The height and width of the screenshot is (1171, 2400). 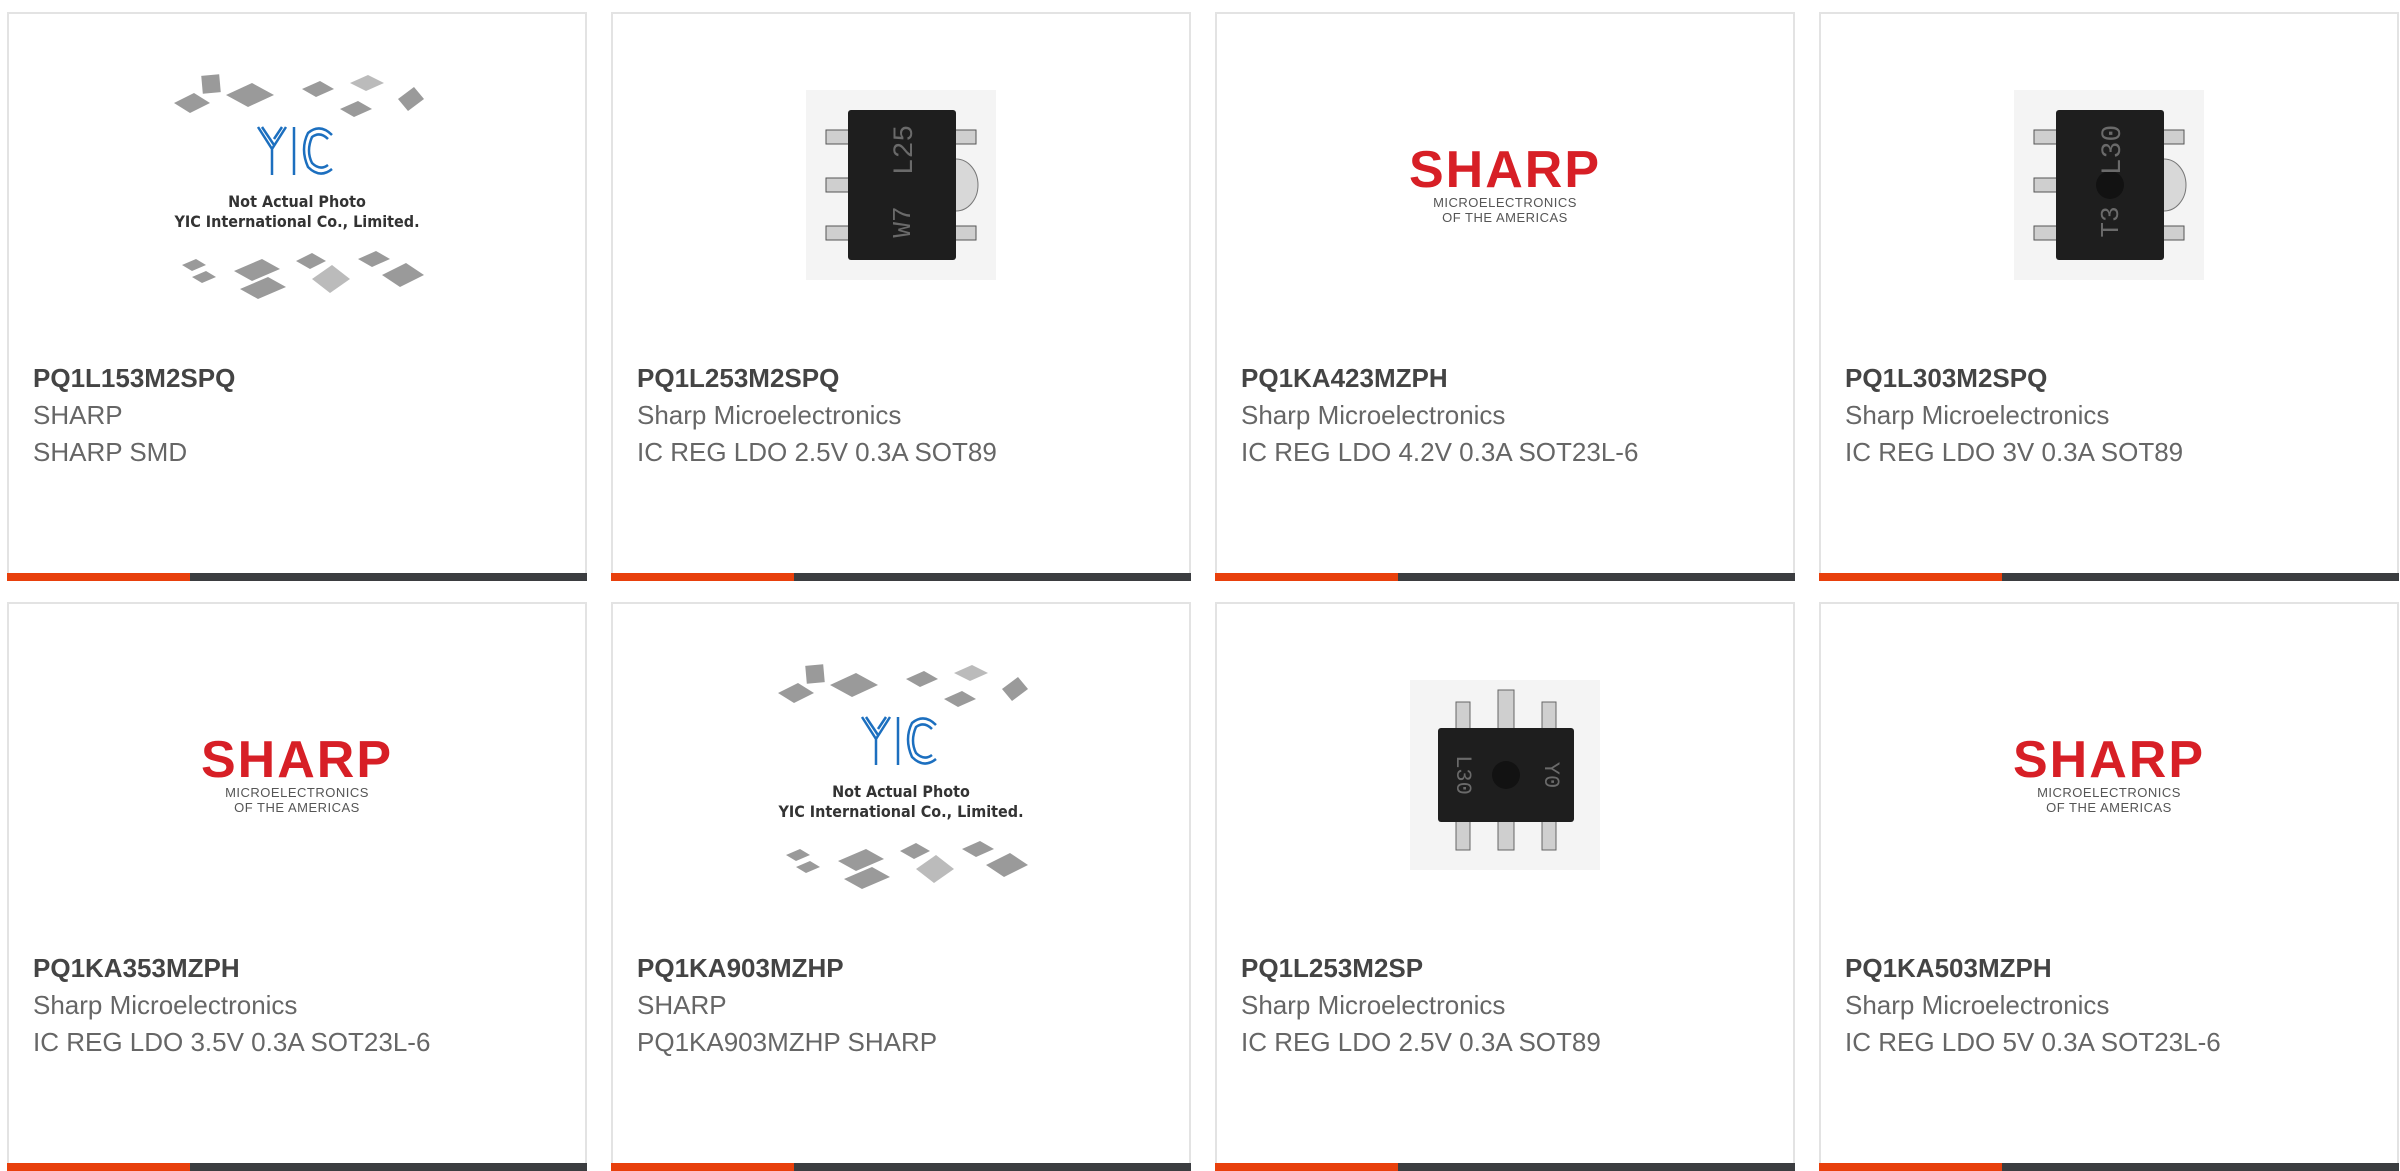 I want to click on chip-photo-icon: L25 W7, so click(x=901, y=185).